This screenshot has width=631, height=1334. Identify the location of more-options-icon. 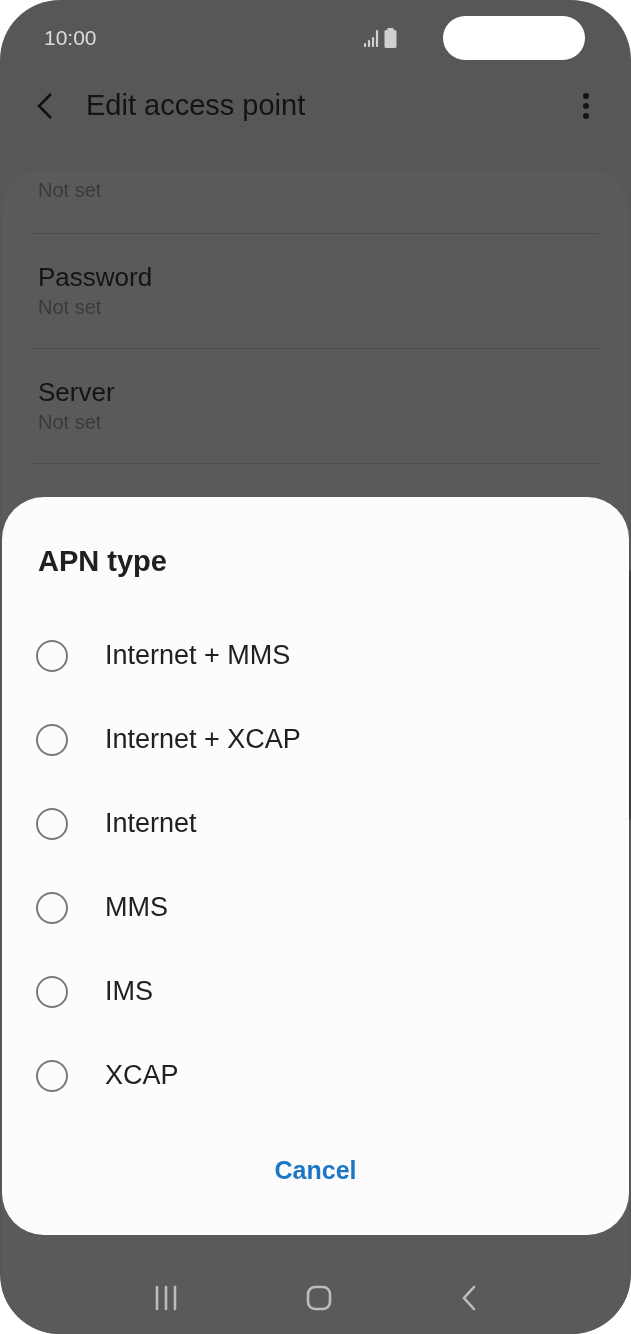
(586, 106).